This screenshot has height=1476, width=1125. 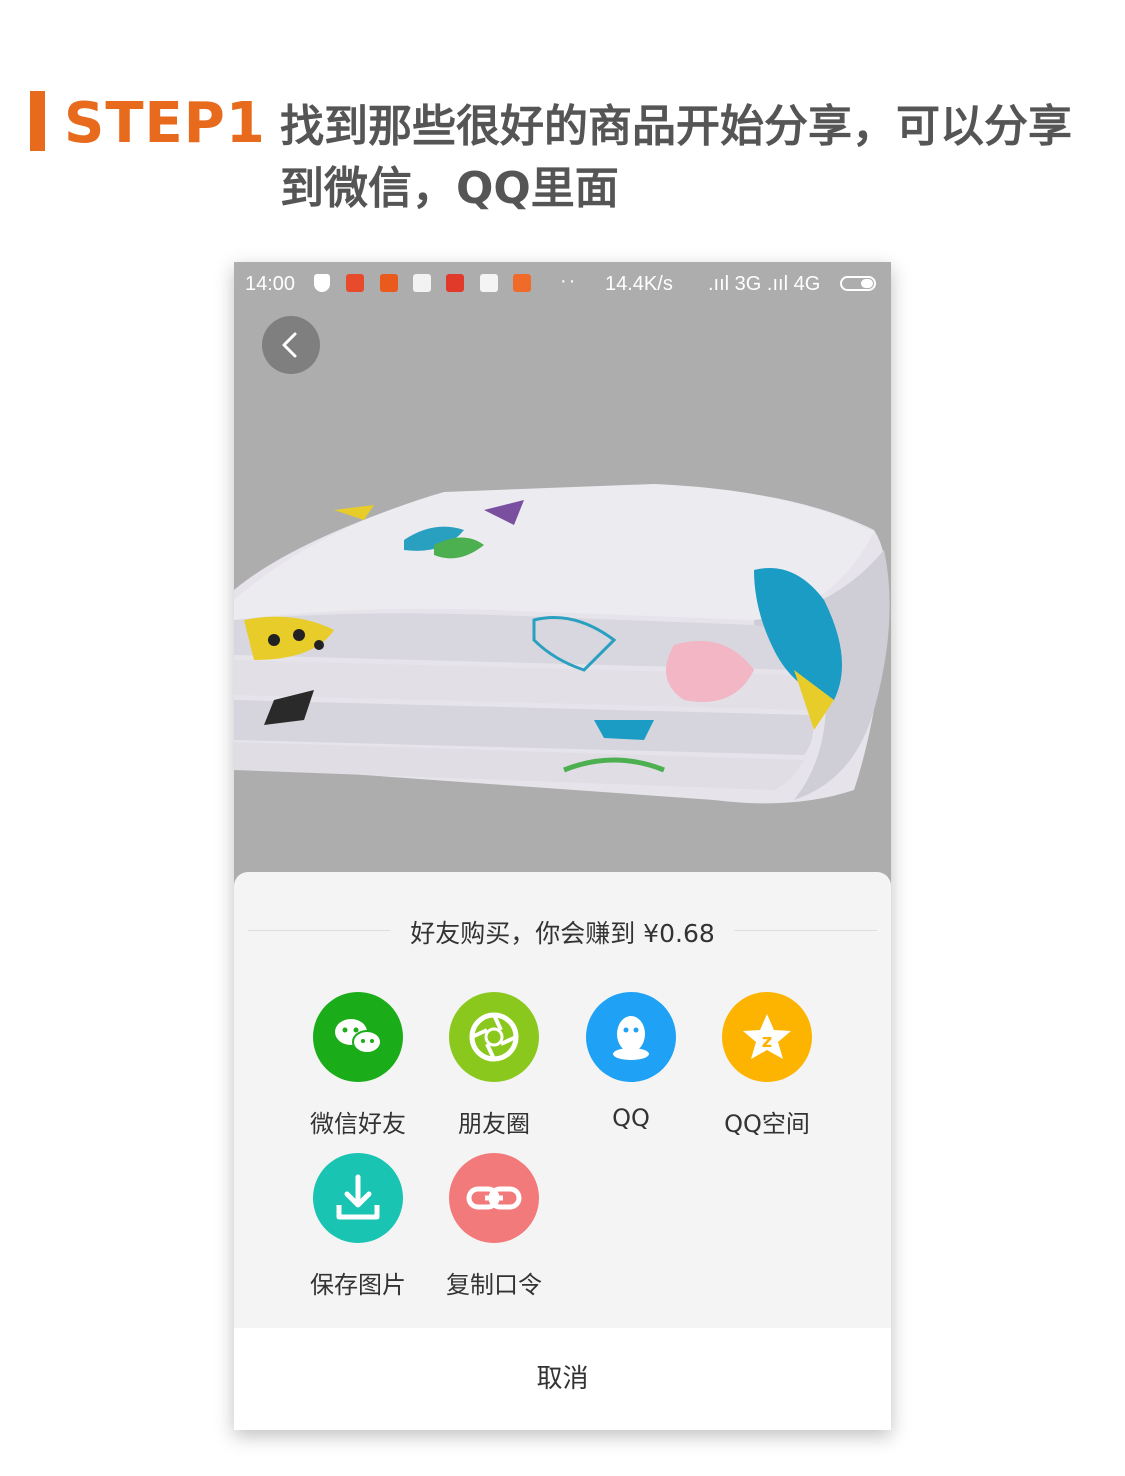 I want to click on cancel-area: 取消, so click(x=562, y=1379).